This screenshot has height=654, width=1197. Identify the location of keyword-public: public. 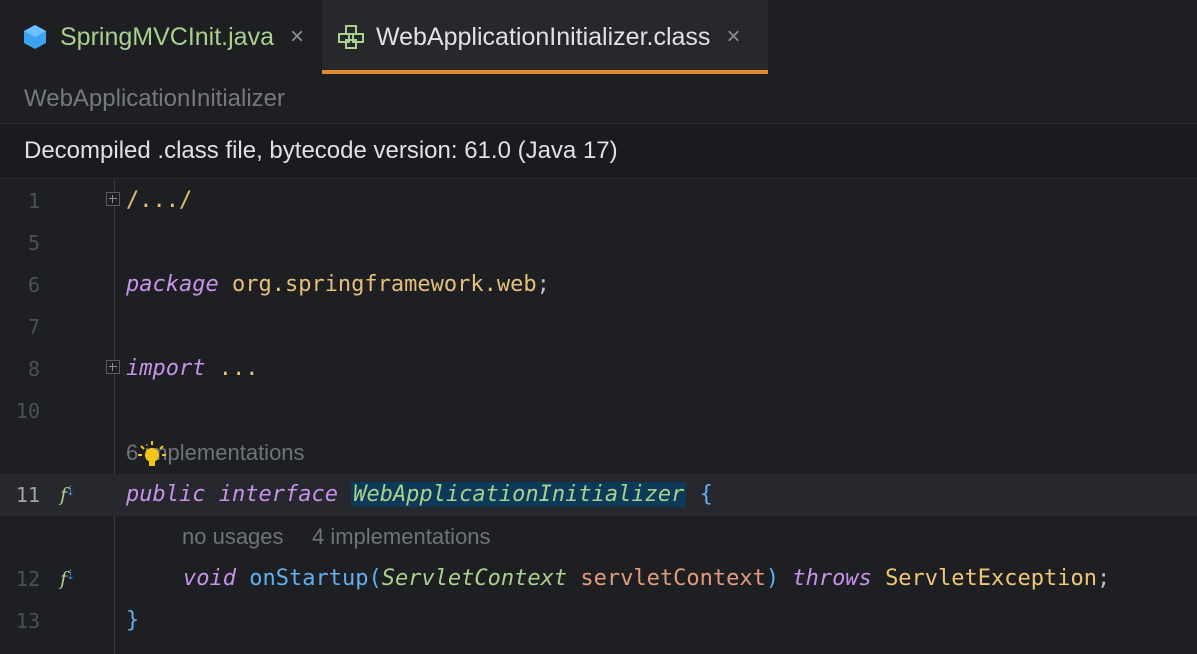
(166, 494).